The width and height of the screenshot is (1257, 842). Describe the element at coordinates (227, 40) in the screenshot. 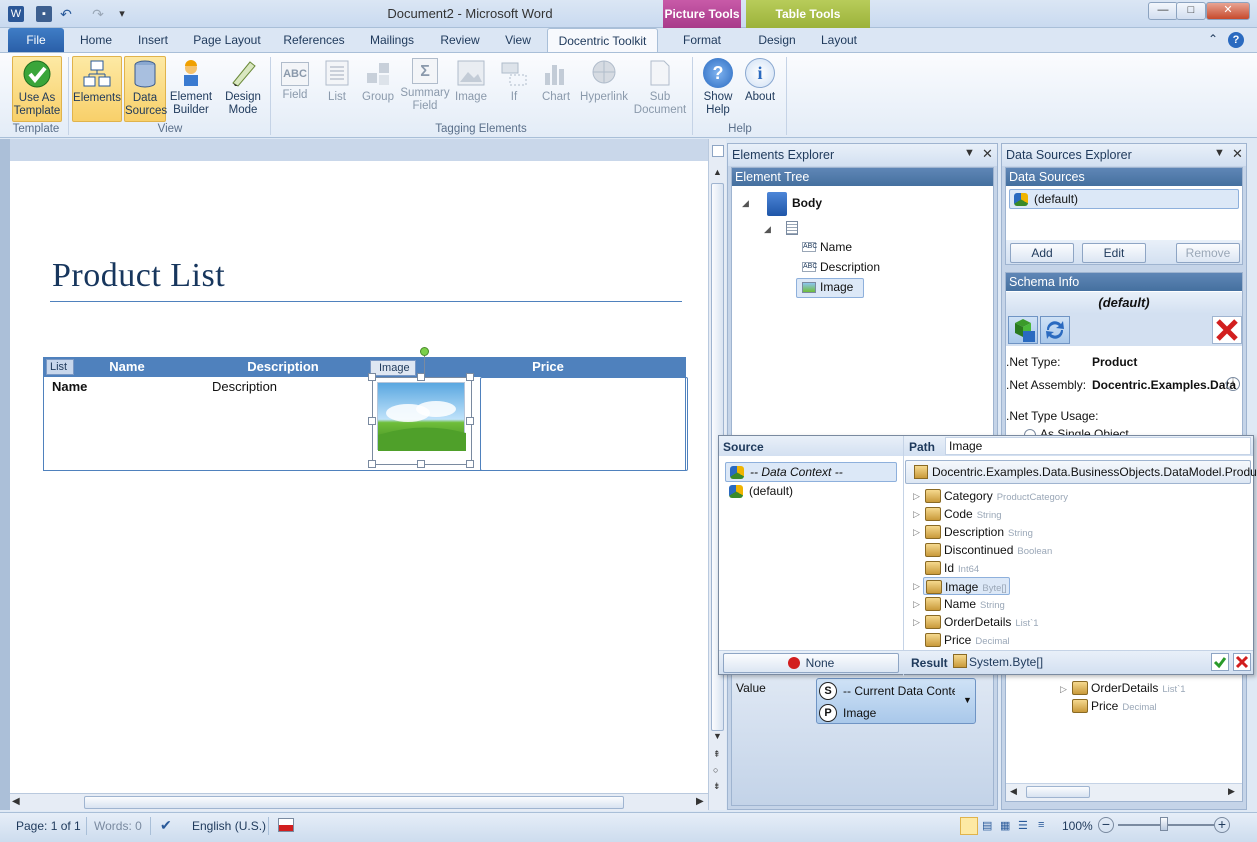

I see `tab-page-layout: Page Layout` at that location.